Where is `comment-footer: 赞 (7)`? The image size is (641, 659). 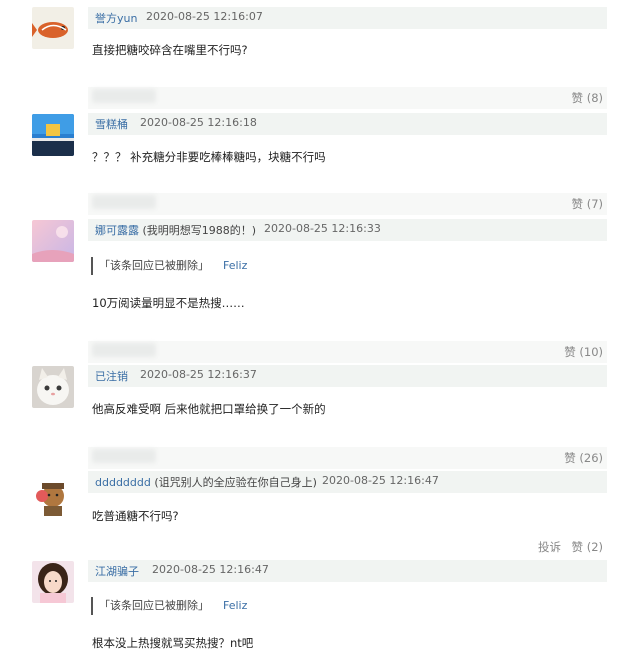
comment-footer: 赞 (7) is located at coordinates (347, 204).